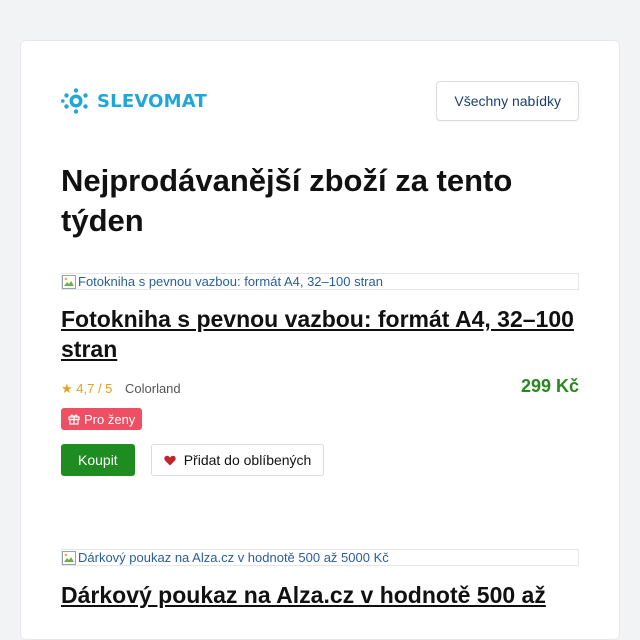  Describe the element at coordinates (153, 388) in the screenshot. I see `vendor-name: Colorland` at that location.